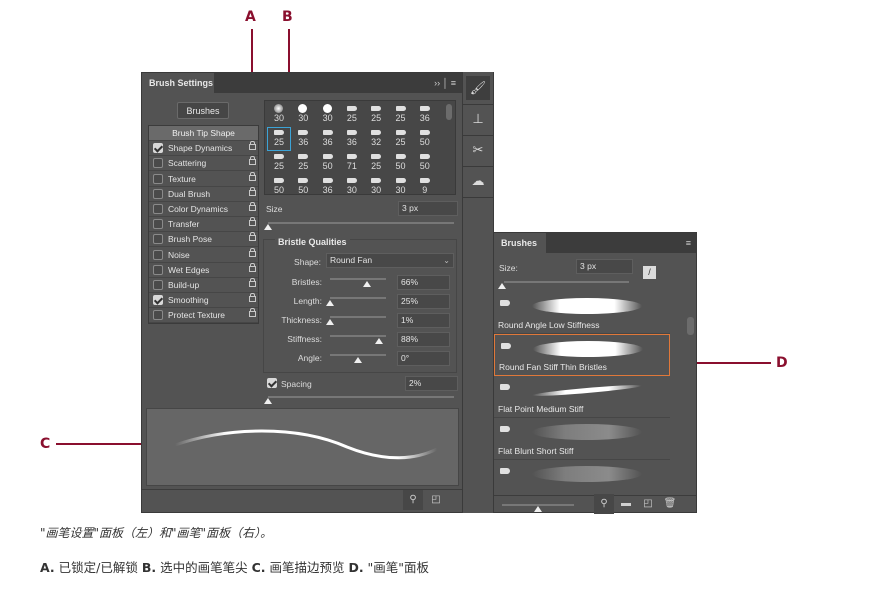 This screenshot has height=589, width=883. I want to click on brush-preset: Flat Blunt Short Stiff, so click(582, 439).